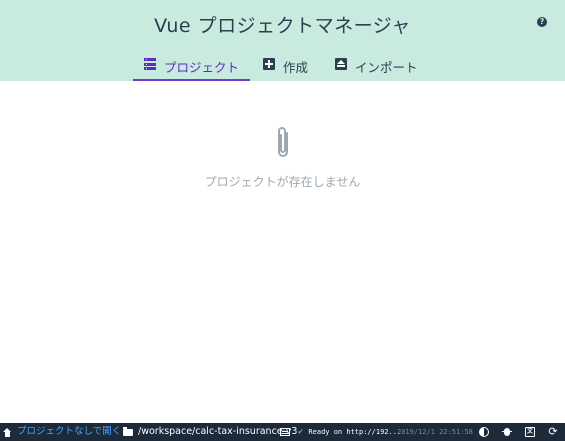 The height and width of the screenshot is (441, 565). Describe the element at coordinates (296, 67) in the screenshot. I see `tab-create-label: 作成` at that location.